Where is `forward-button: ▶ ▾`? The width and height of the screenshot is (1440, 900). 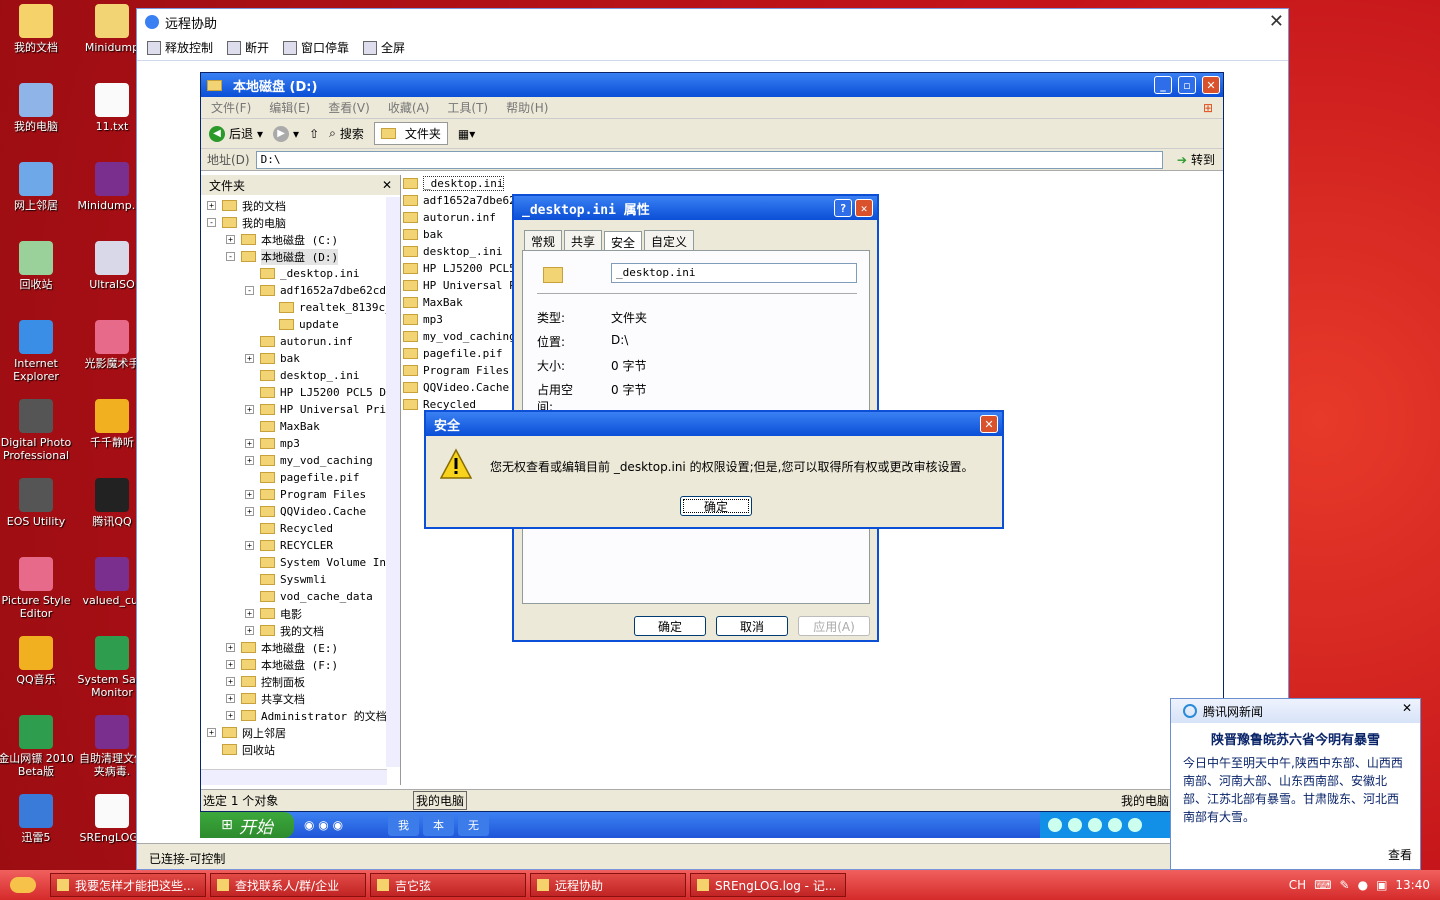 forward-button: ▶ ▾ is located at coordinates (286, 133).